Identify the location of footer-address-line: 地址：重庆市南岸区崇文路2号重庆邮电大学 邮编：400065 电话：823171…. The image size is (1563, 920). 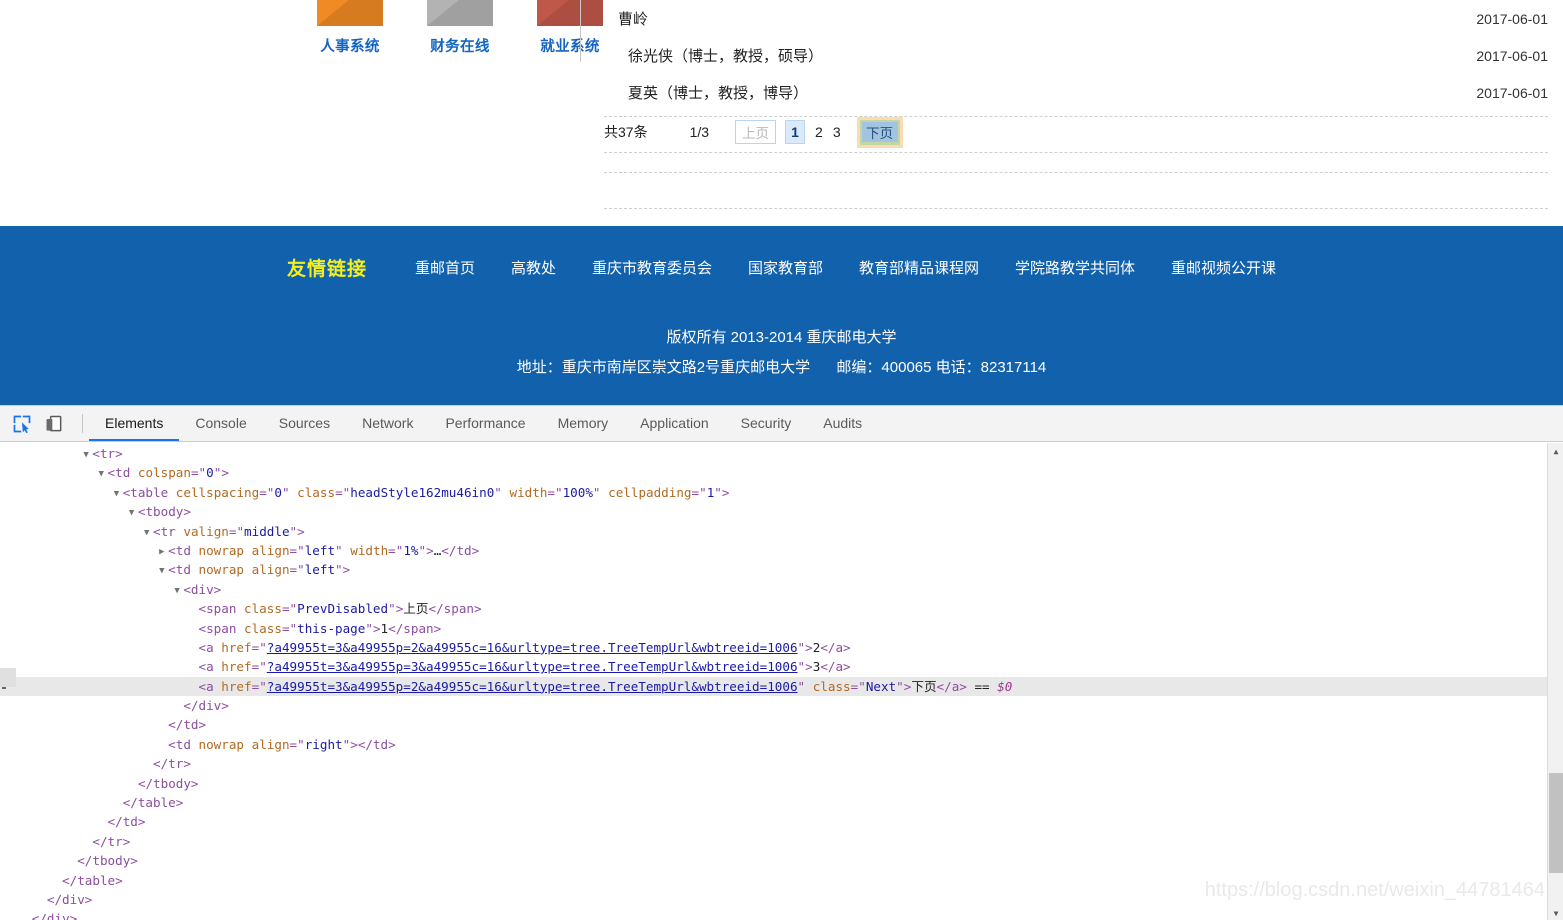
(781, 366).